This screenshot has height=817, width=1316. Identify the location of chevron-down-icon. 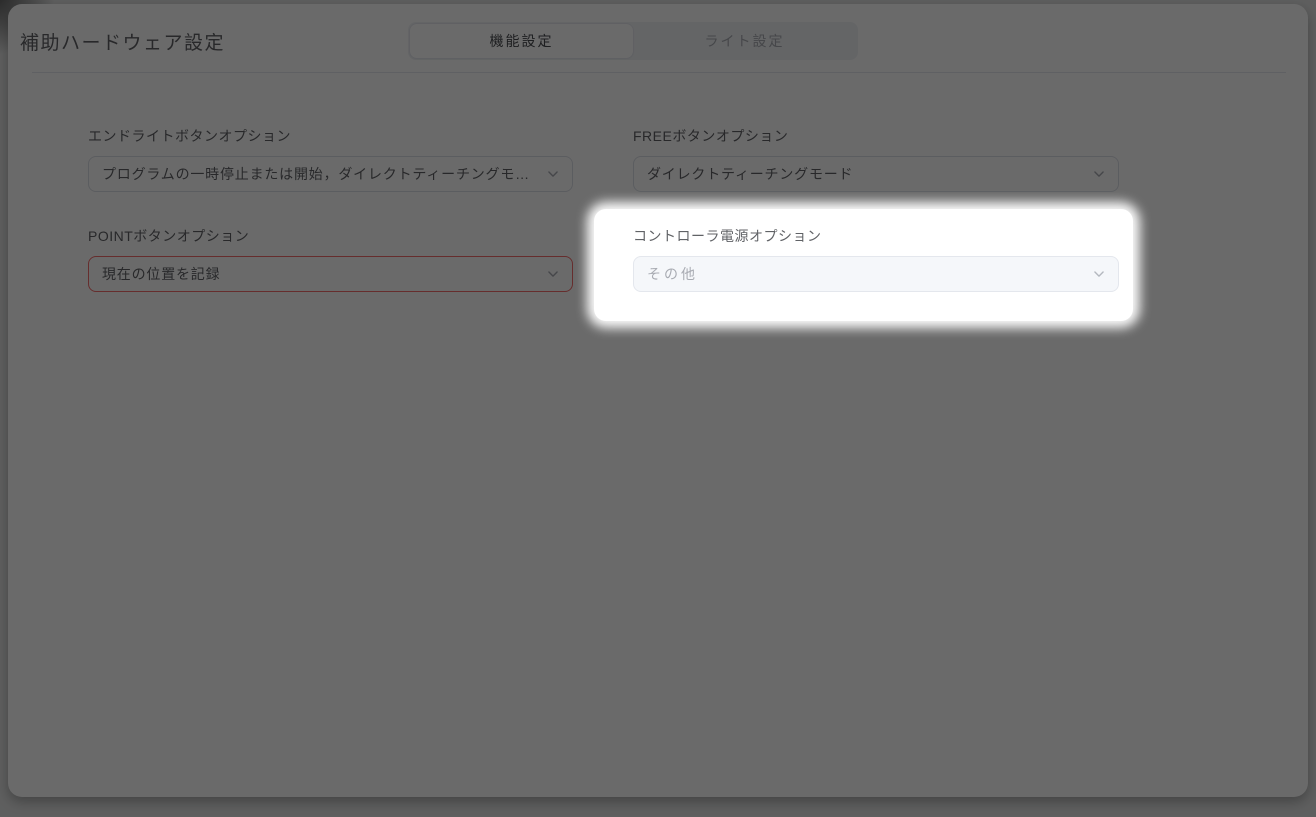
(1099, 274).